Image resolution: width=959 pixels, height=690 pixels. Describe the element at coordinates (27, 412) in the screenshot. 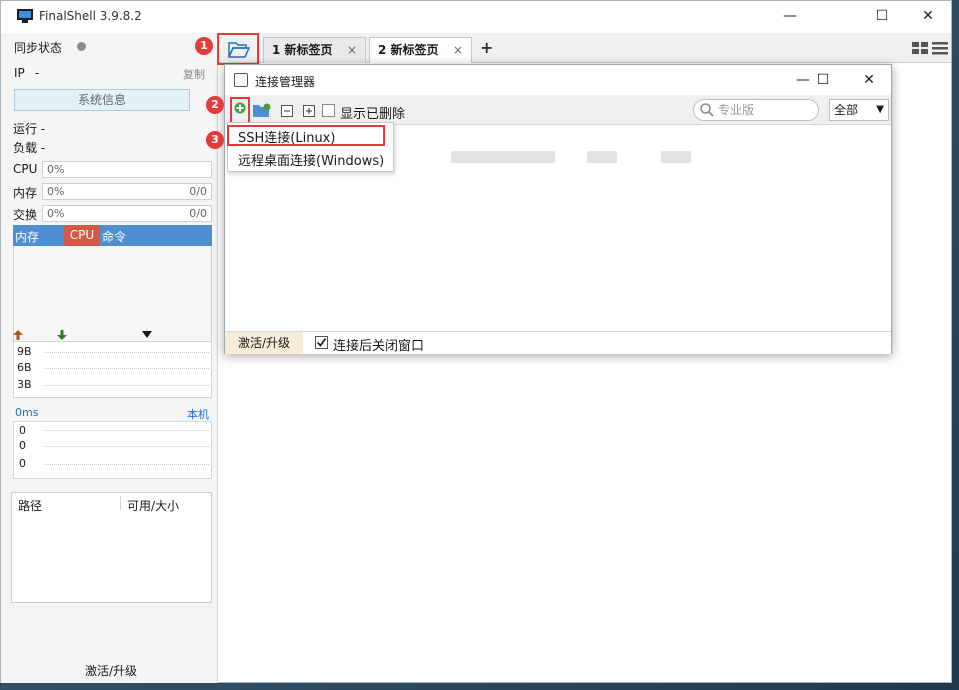

I see `ping-label: 0ms` at that location.